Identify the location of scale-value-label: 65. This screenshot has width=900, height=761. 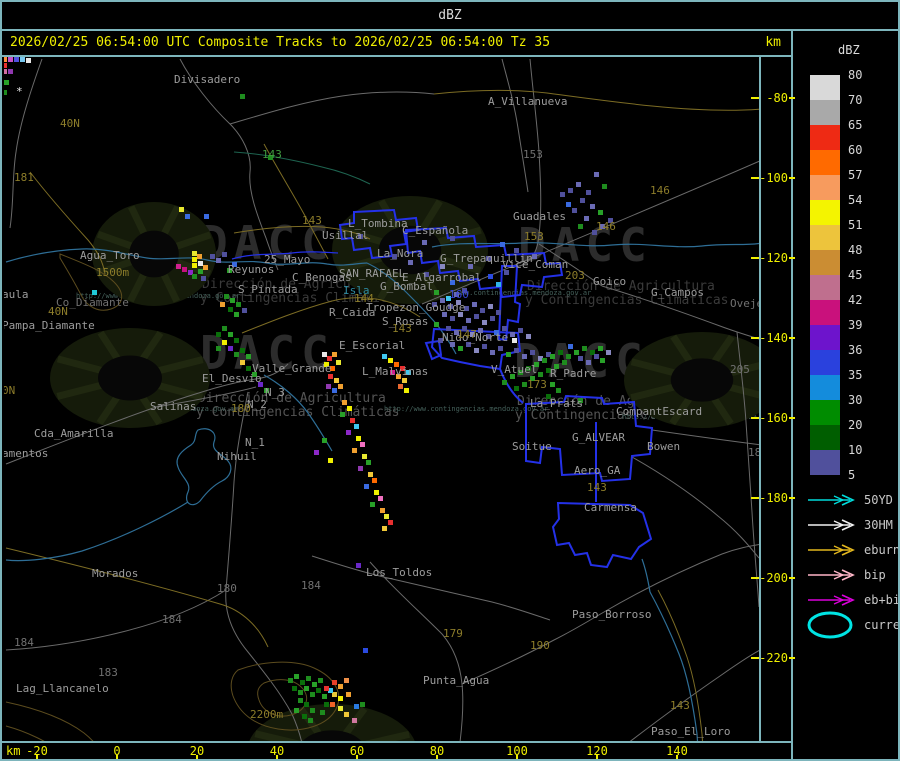
(855, 125).